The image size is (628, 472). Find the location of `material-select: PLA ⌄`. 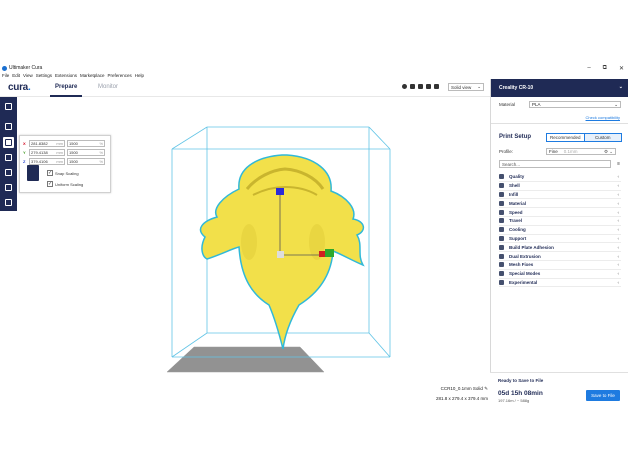

material-select: PLA ⌄ is located at coordinates (575, 104).